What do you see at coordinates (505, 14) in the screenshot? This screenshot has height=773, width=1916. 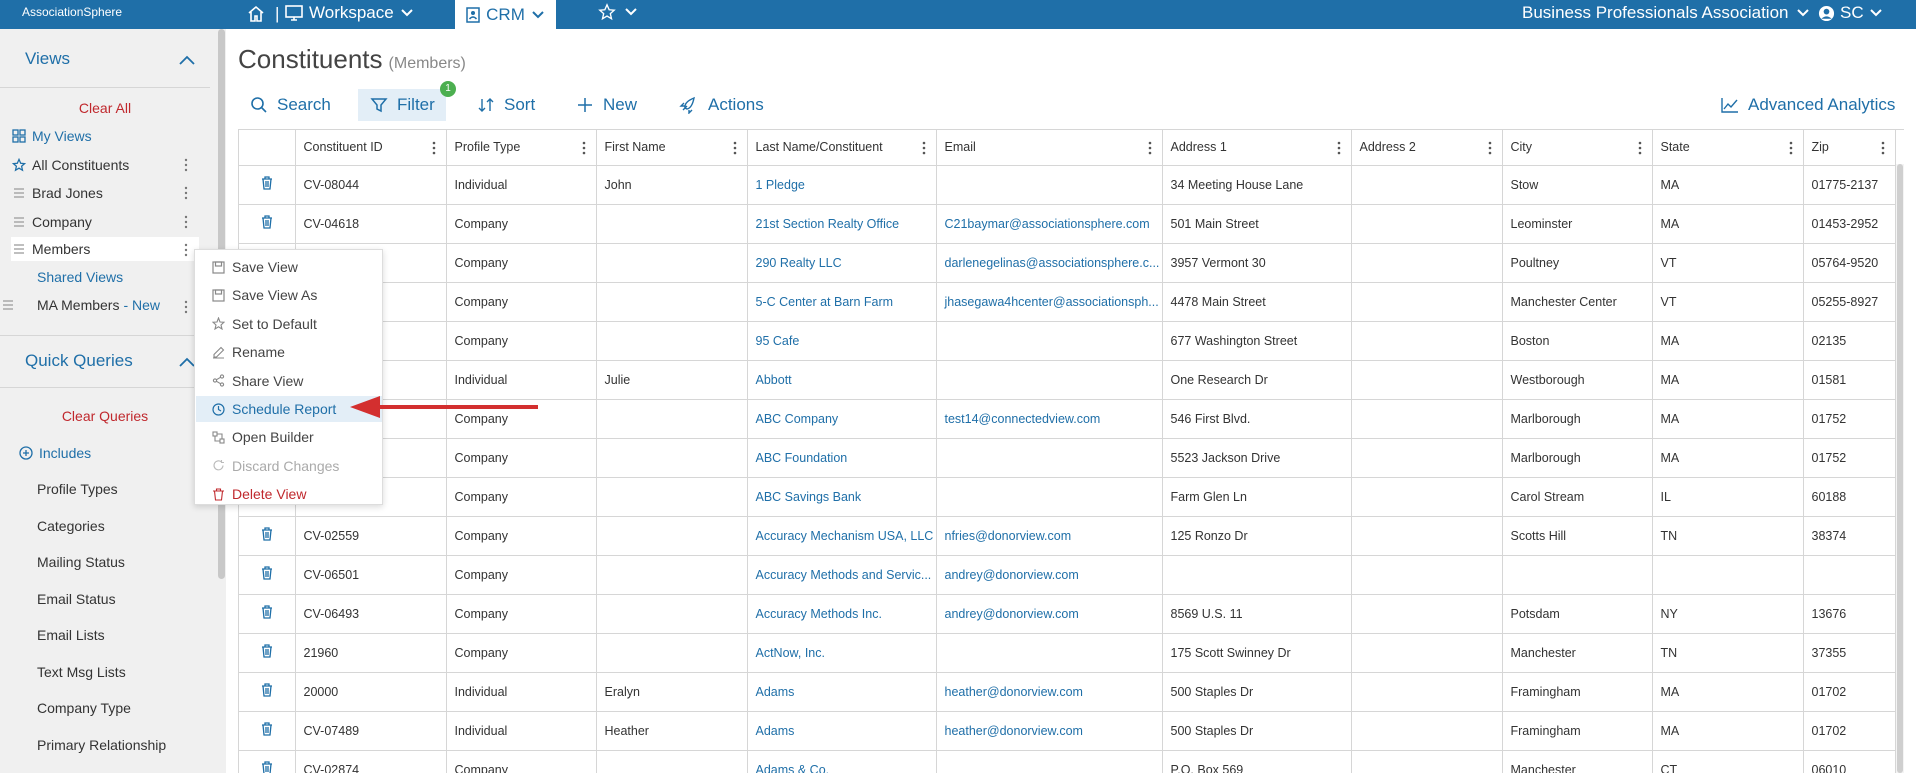 I see `crm-tab: CRM` at bounding box center [505, 14].